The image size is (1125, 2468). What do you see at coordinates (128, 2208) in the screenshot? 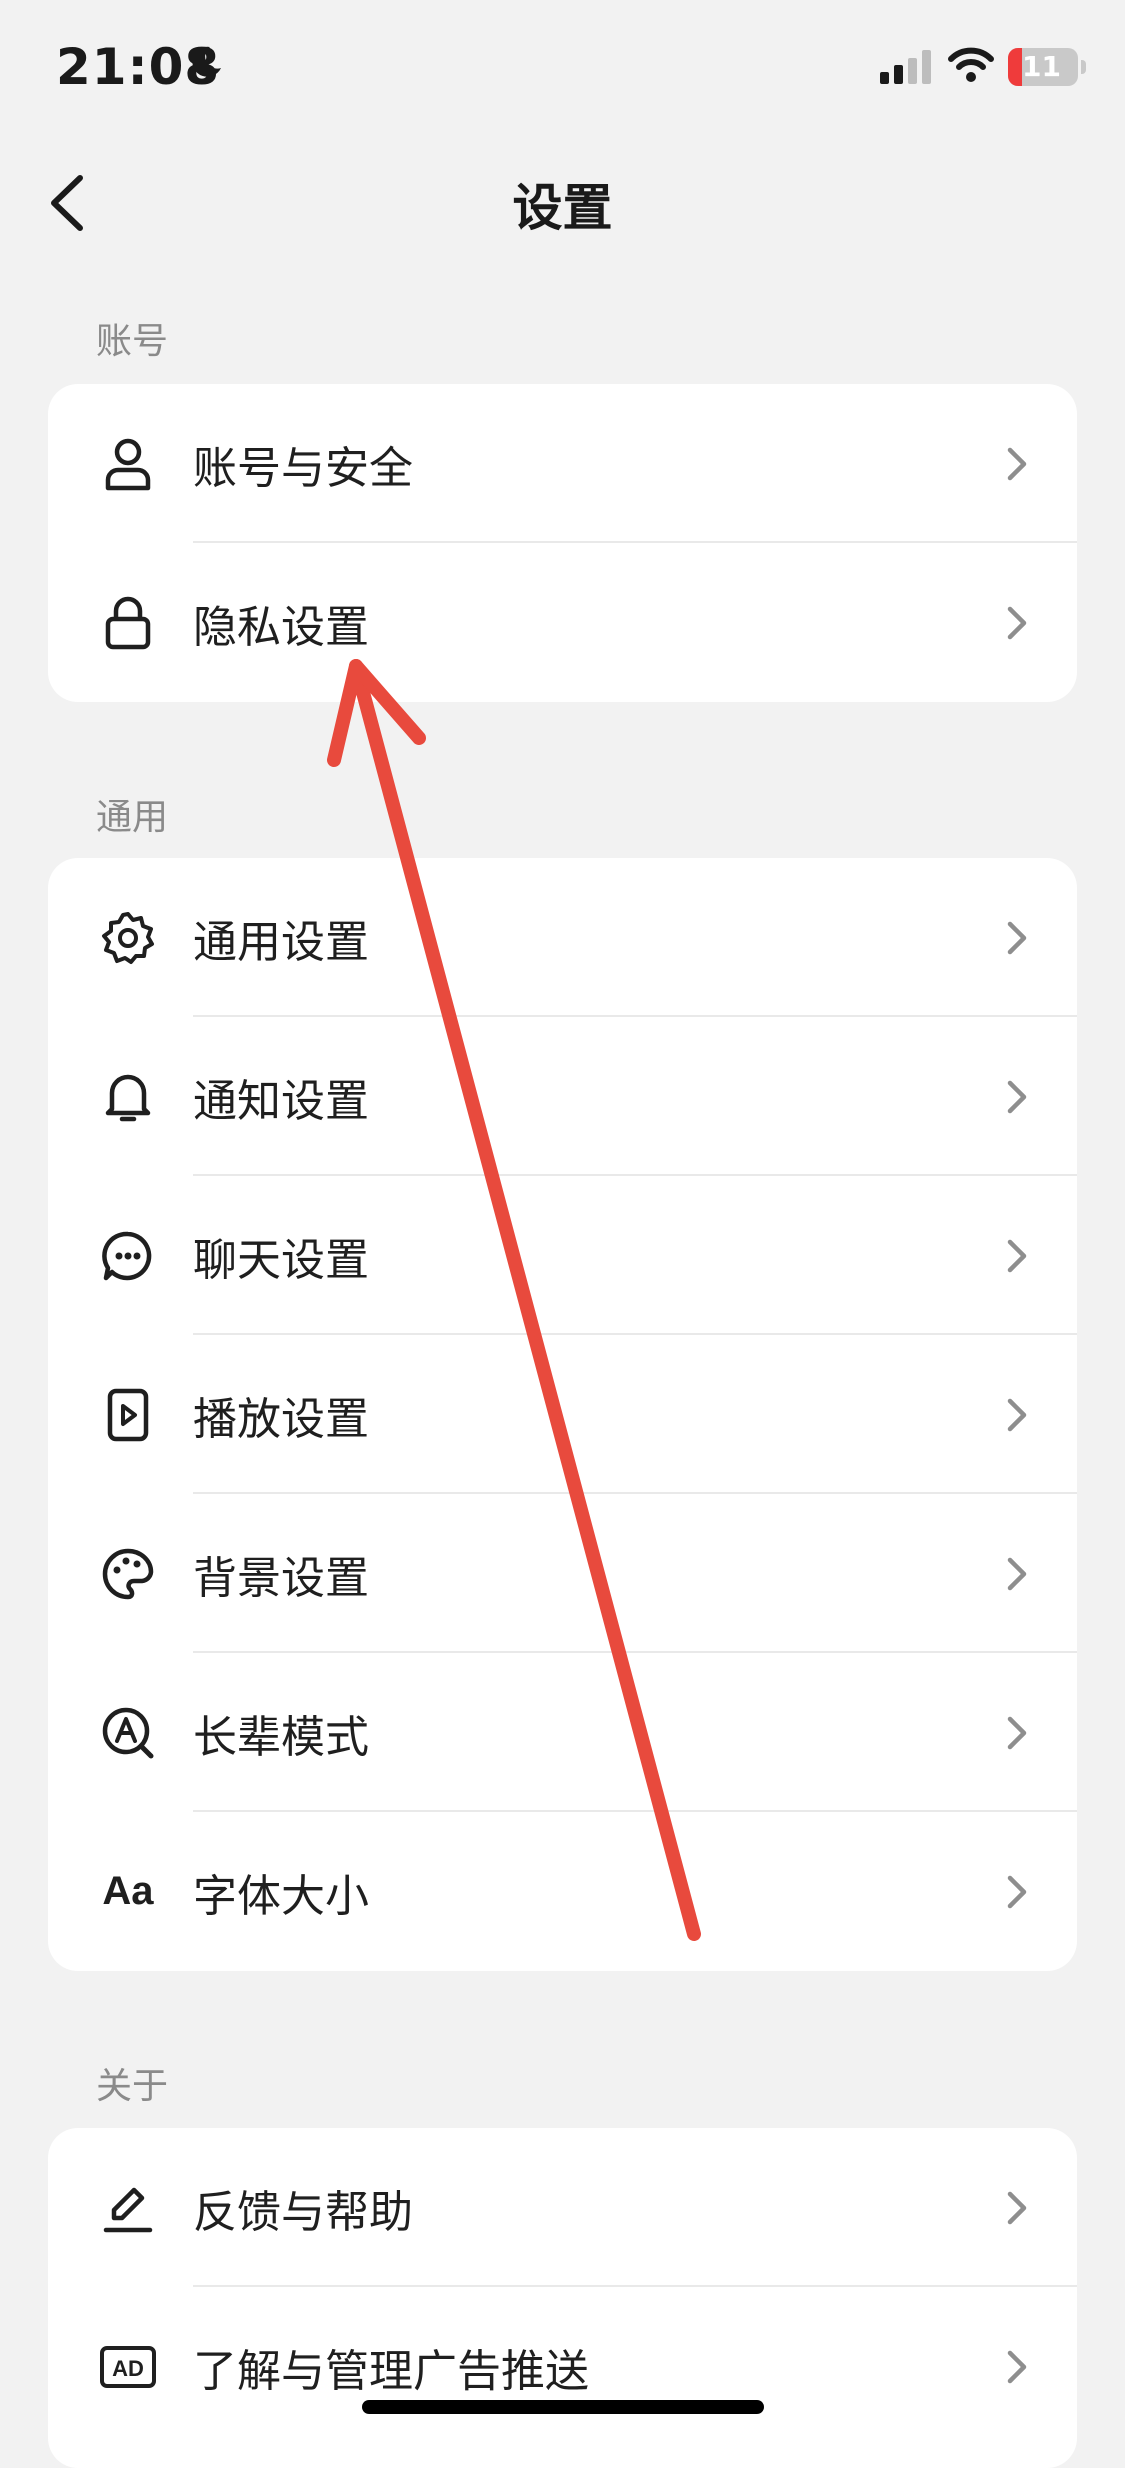
I see `edit-pen-icon` at bounding box center [128, 2208].